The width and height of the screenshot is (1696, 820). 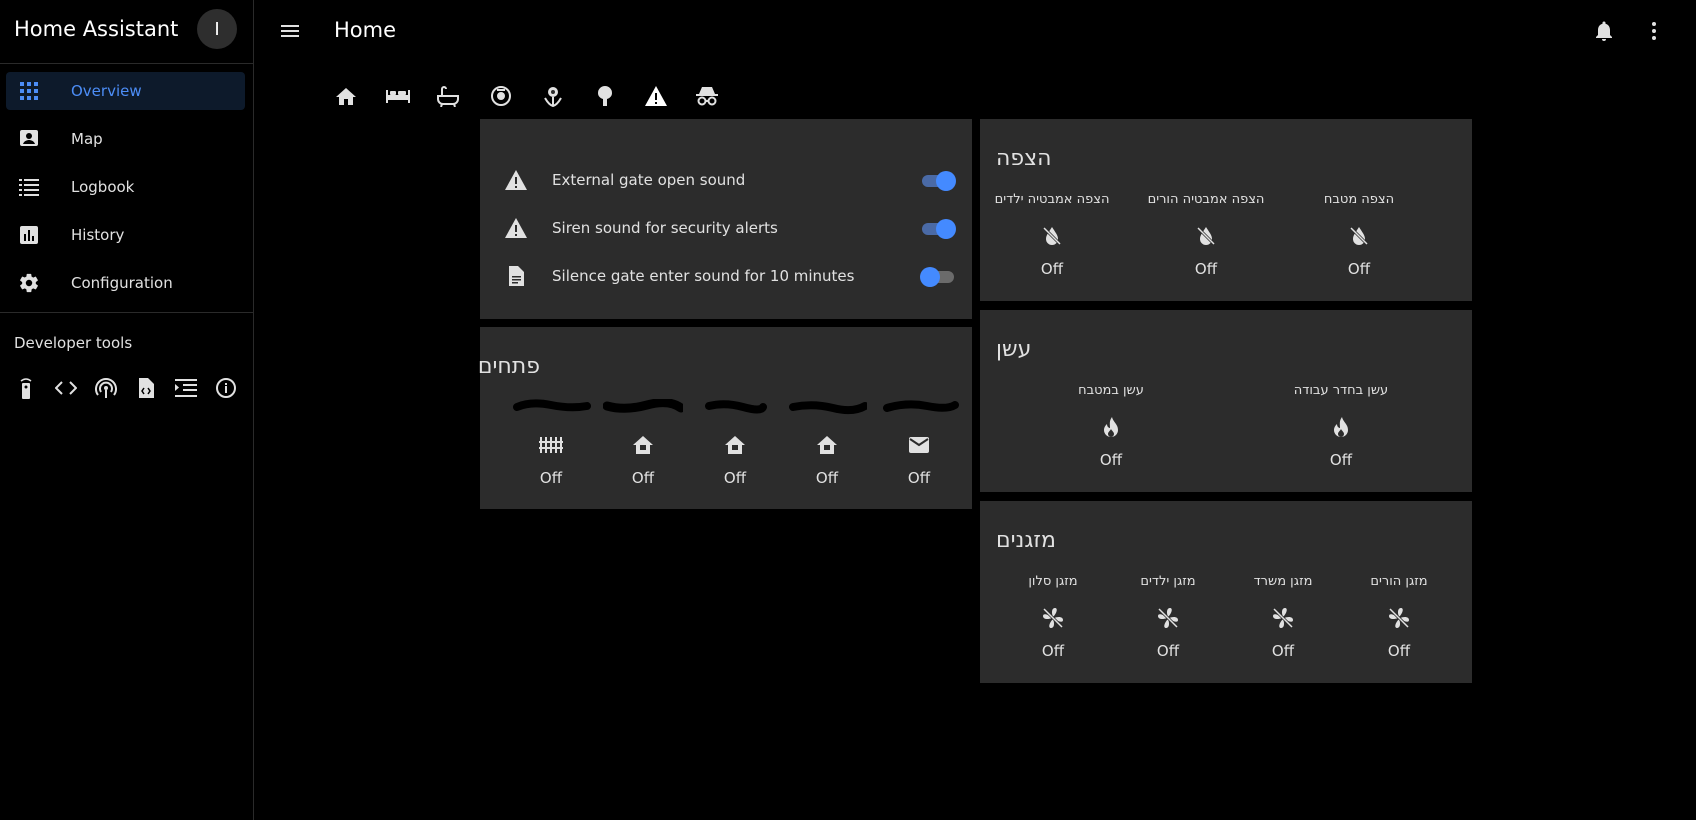 What do you see at coordinates (29, 91) in the screenshot?
I see `grid-icon` at bounding box center [29, 91].